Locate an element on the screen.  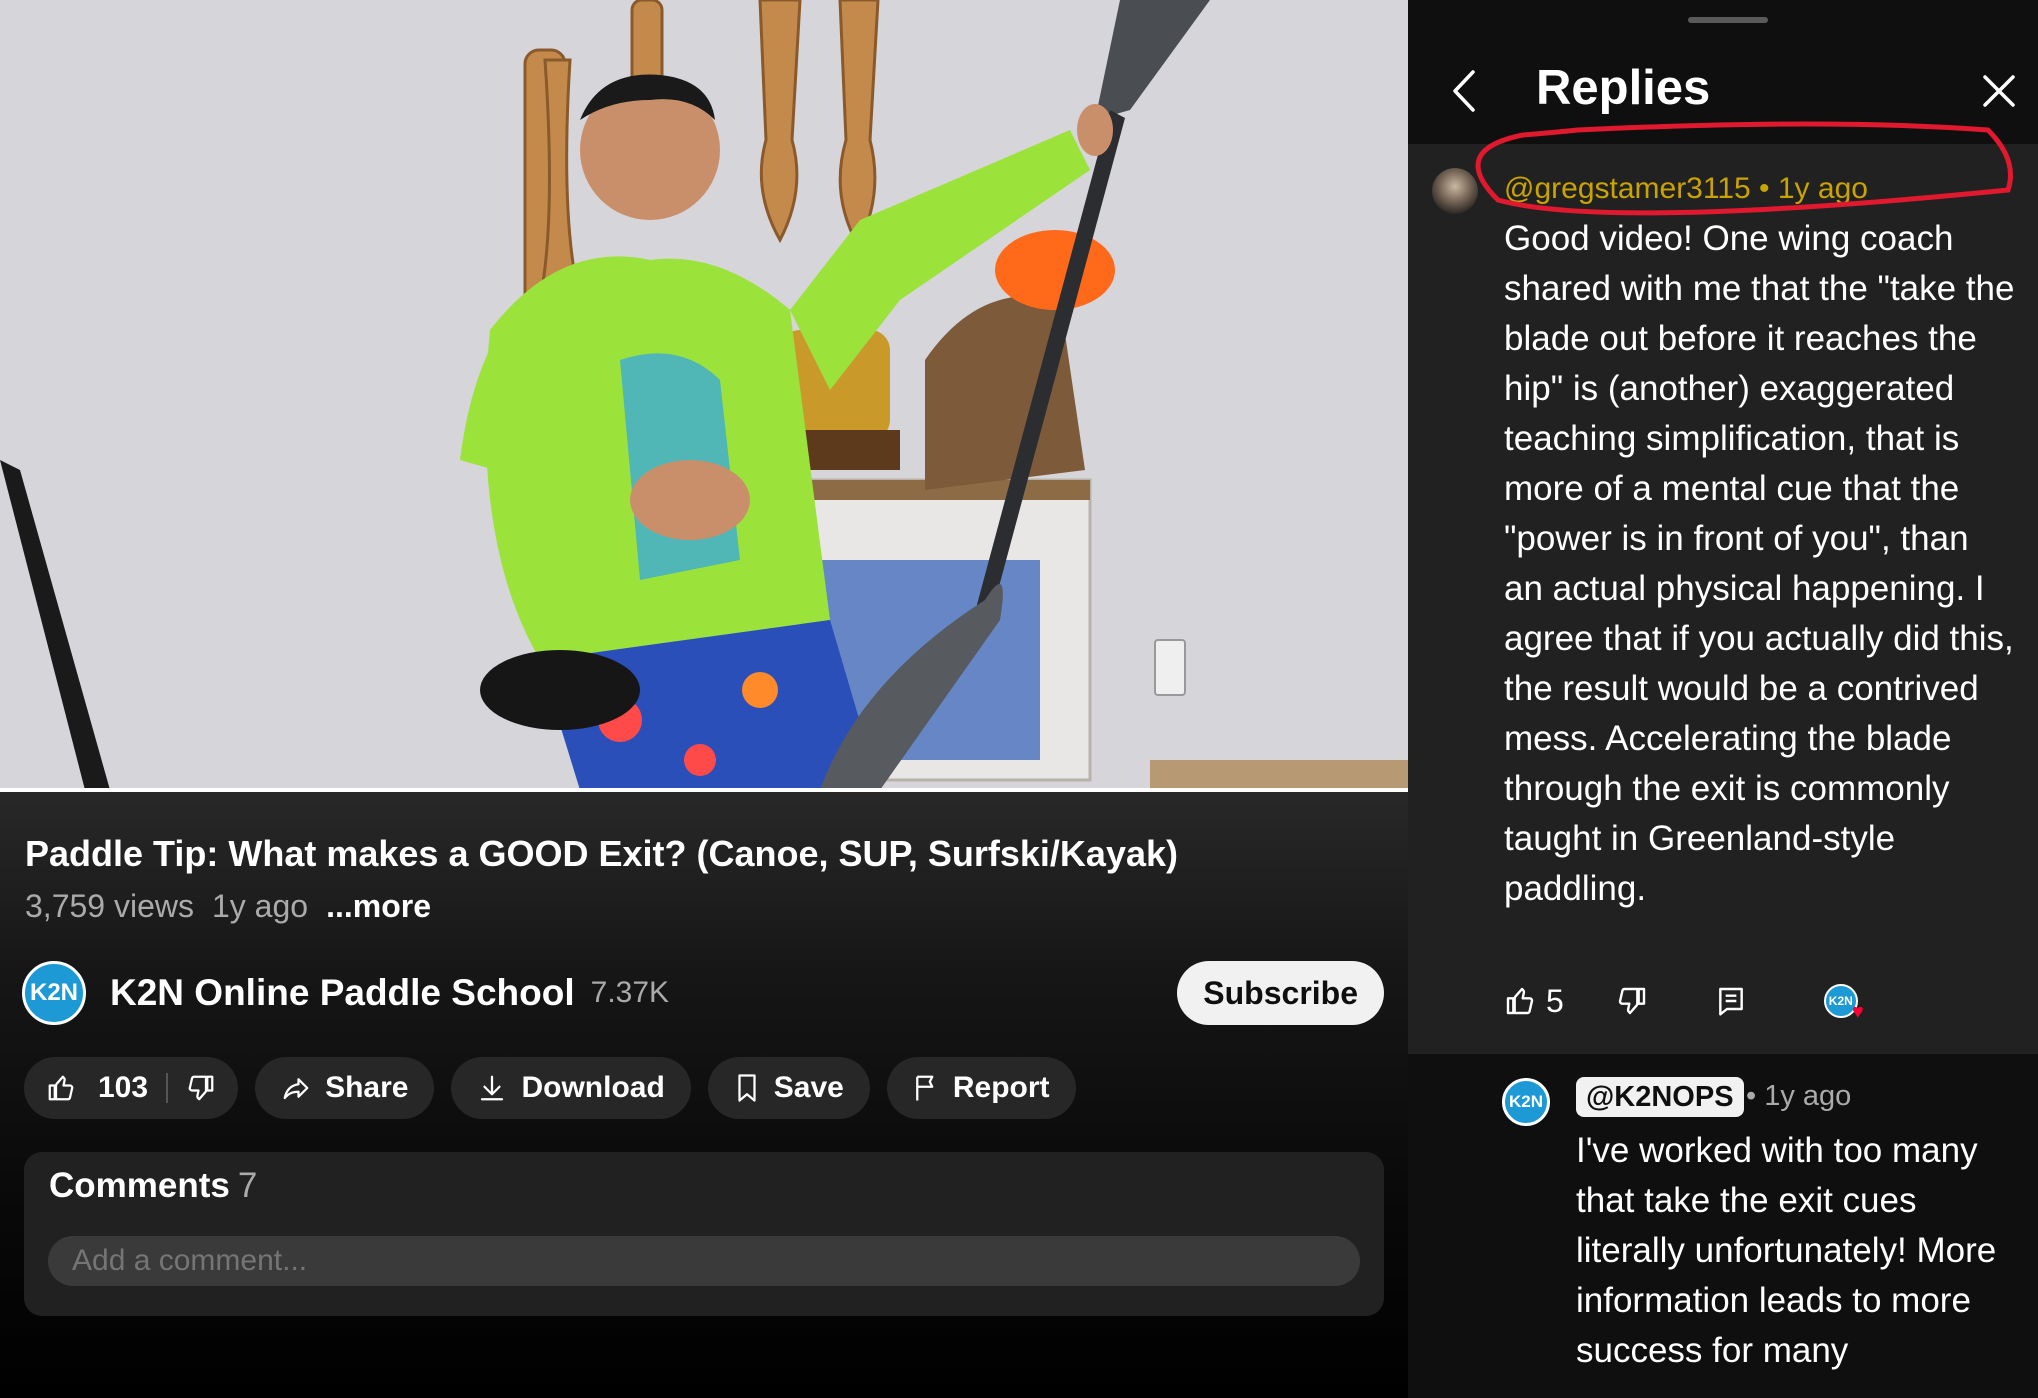
replies-header: Replies is located at coordinates (1723, 90).